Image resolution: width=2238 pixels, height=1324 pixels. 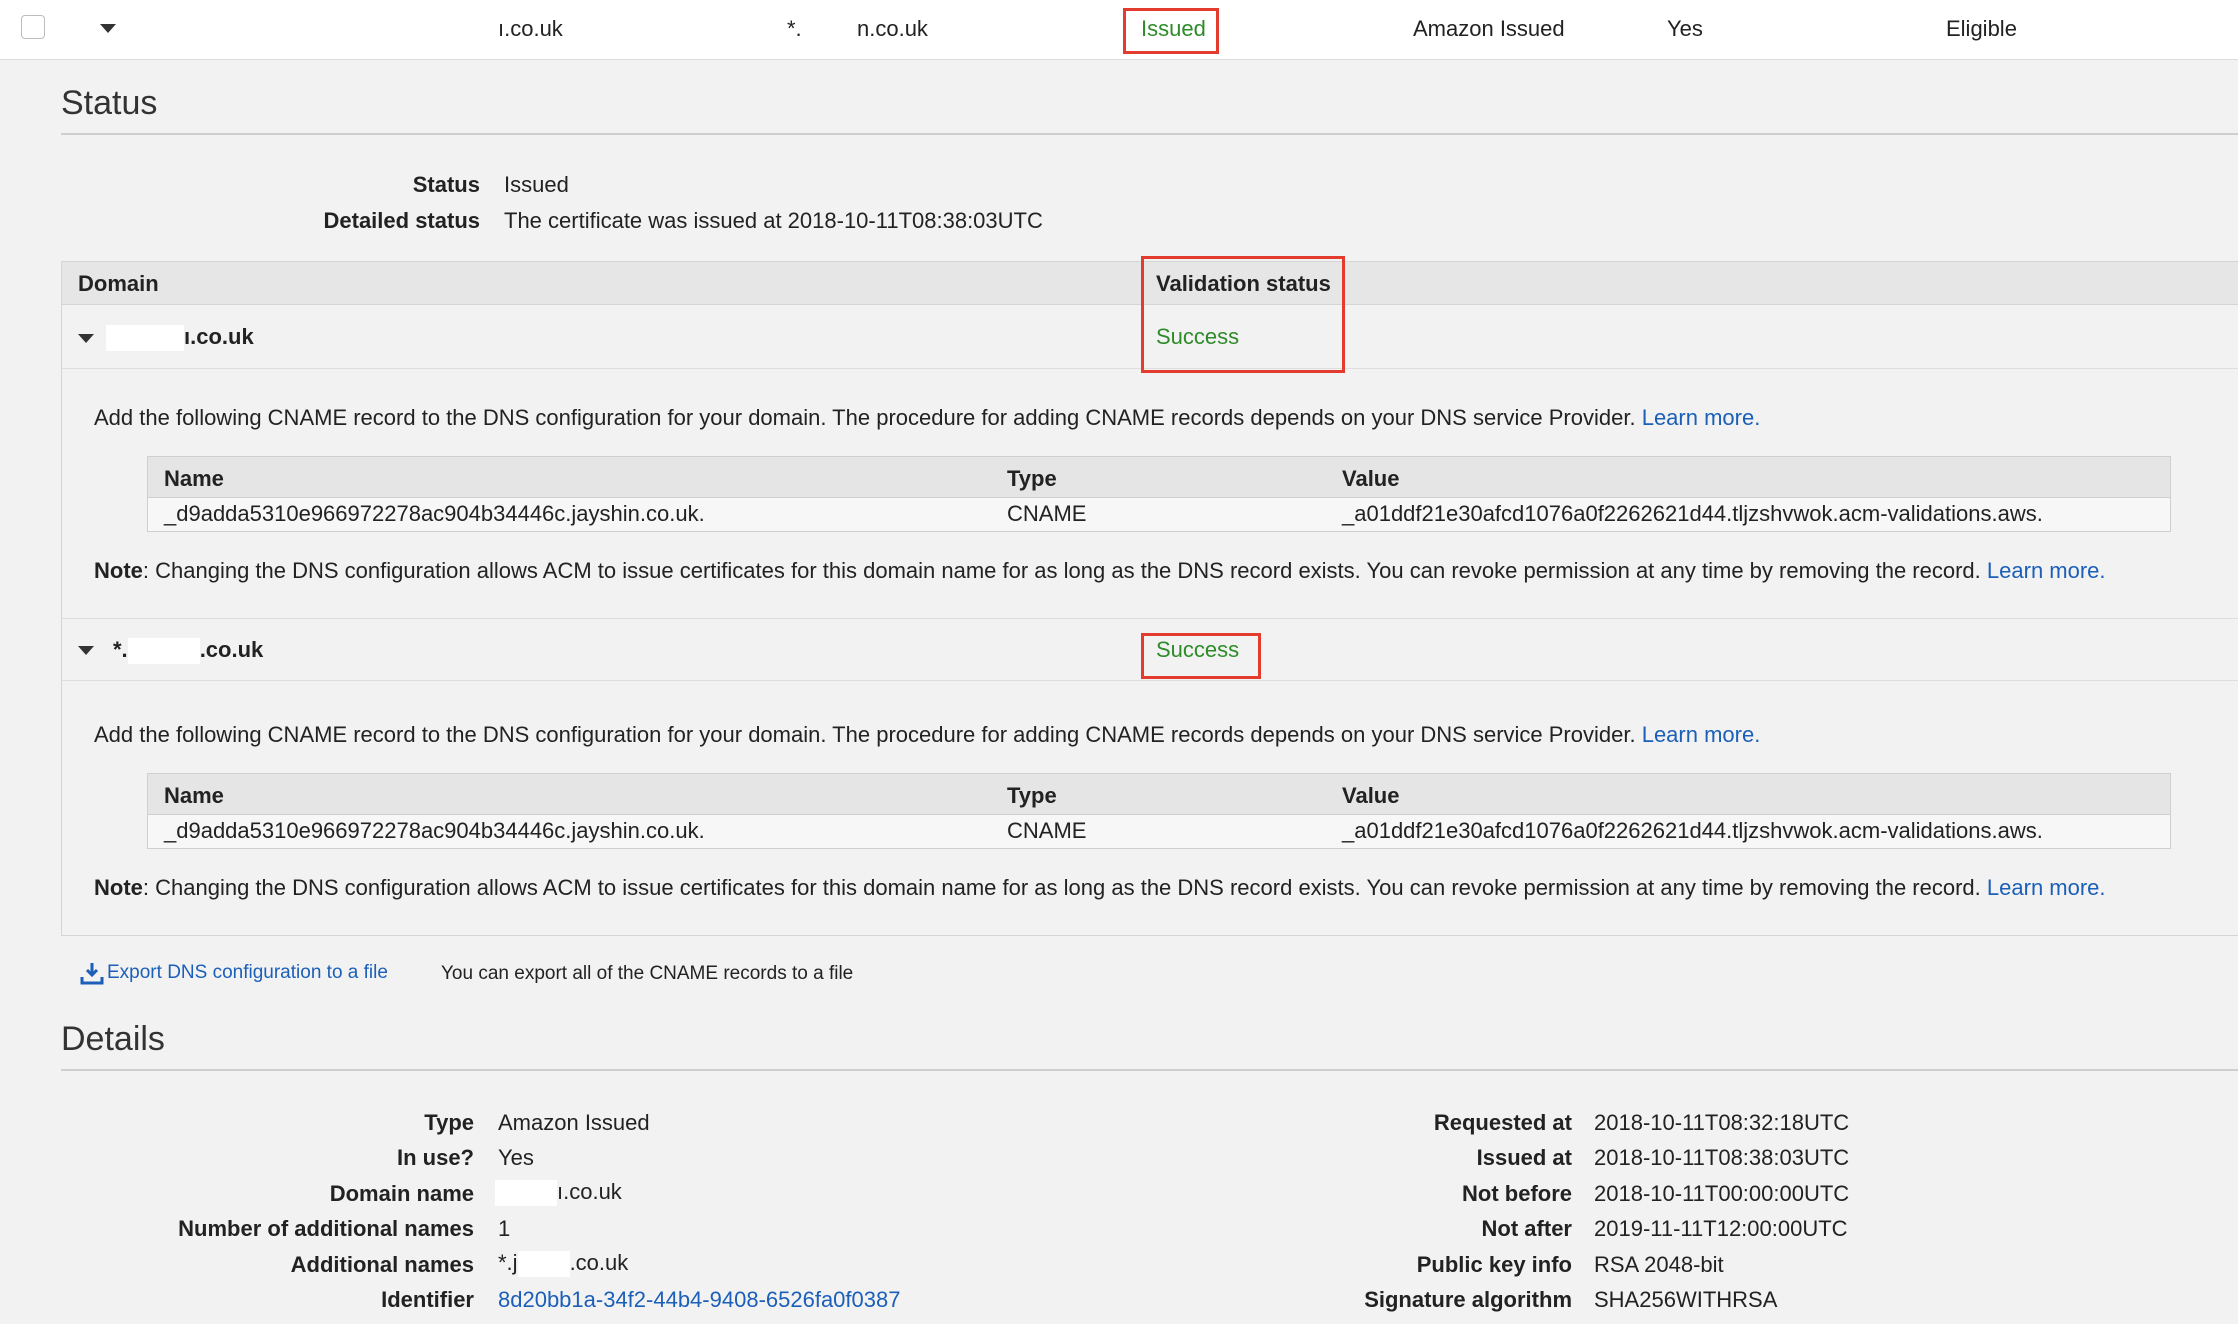 I want to click on additional-names-count-value: 1, so click(x=504, y=1228).